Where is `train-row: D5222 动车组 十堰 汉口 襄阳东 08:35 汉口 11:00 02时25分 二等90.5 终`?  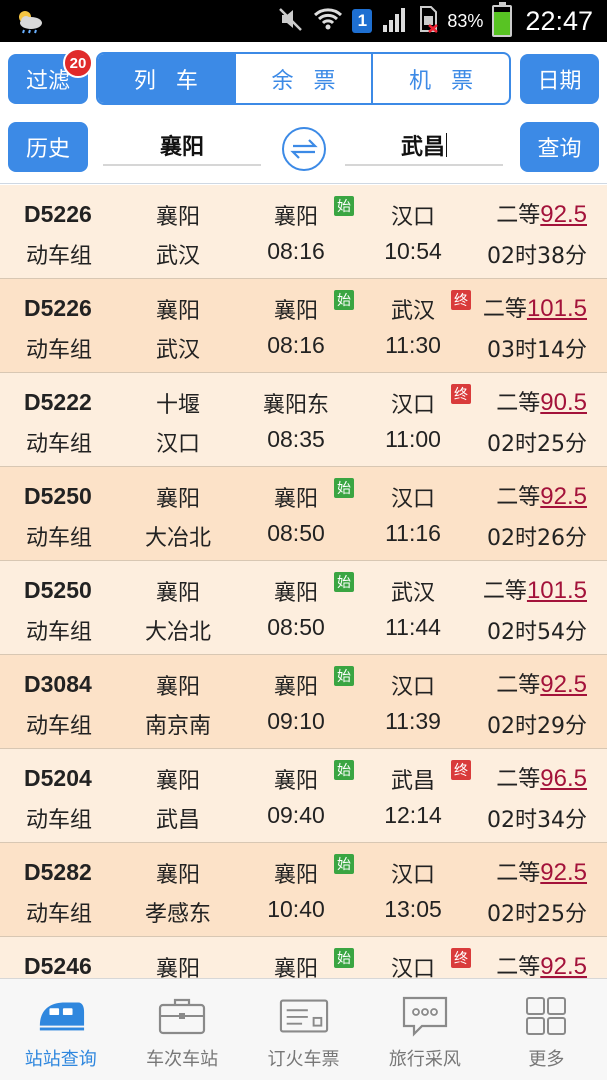 train-row: D5222 动车组 十堰 汉口 襄阳东 08:35 汉口 11:00 02时25分 二等90.5 终 is located at coordinates (303, 420).